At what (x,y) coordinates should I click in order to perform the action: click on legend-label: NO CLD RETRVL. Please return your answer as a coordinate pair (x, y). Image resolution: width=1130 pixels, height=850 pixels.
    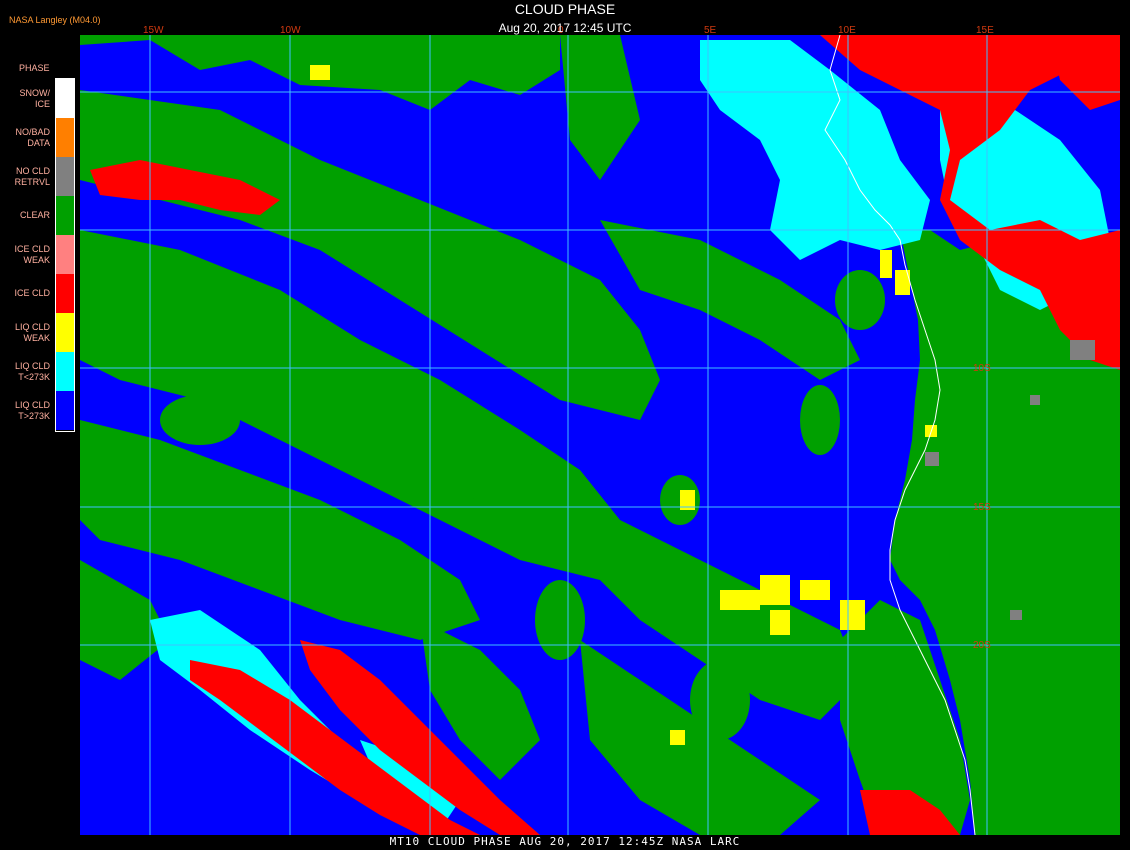
    Looking at the image, I should click on (32, 176).